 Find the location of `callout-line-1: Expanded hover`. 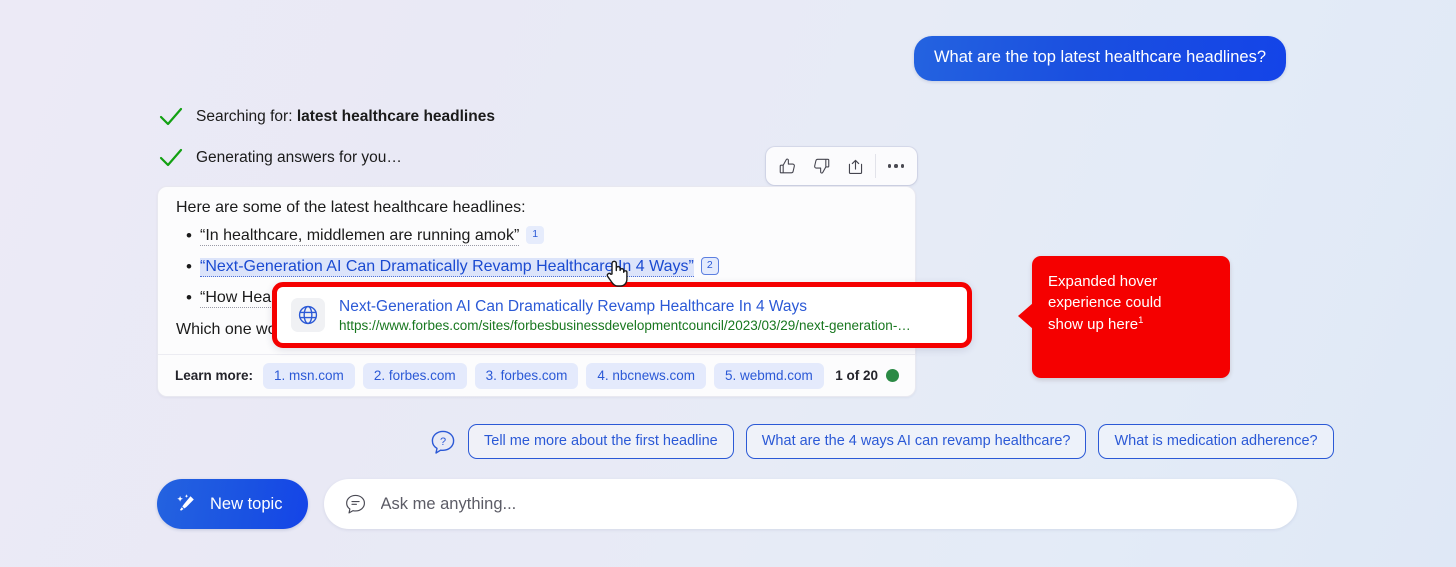

callout-line-1: Expanded hover is located at coordinates (1103, 281).